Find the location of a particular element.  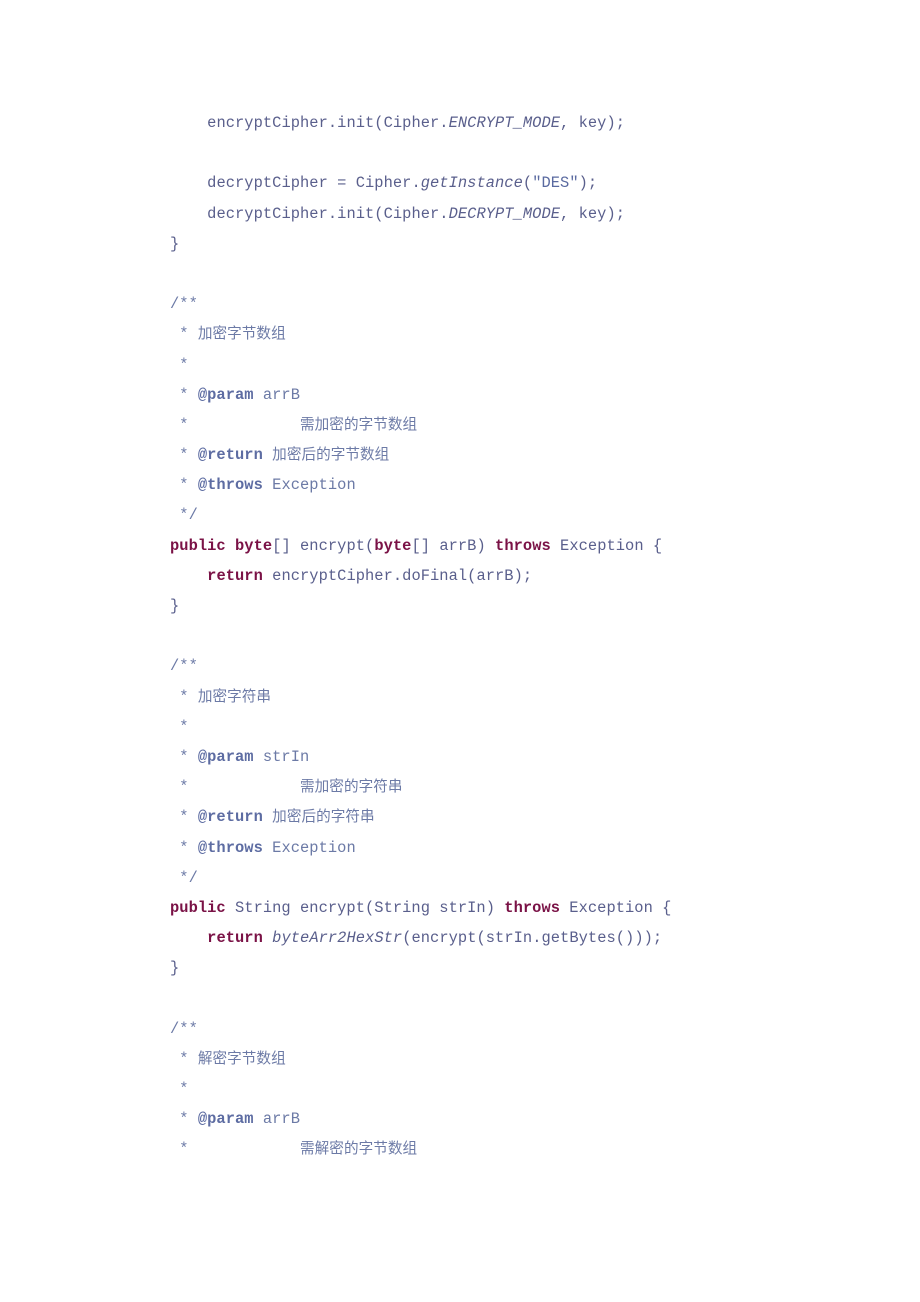

code-token-comment-tag: @throws is located at coordinates (230, 485).